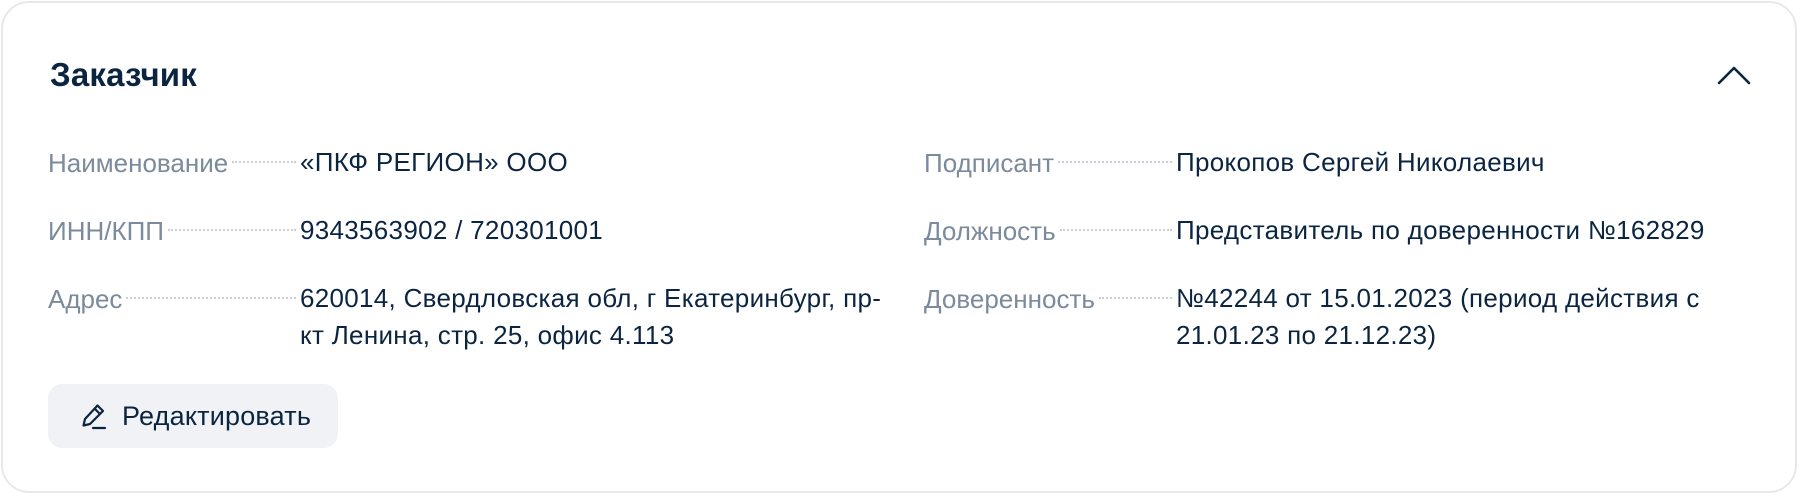 Image resolution: width=1800 pixels, height=496 pixels. I want to click on detail-value: 9343563902 / 720301001, so click(452, 230).